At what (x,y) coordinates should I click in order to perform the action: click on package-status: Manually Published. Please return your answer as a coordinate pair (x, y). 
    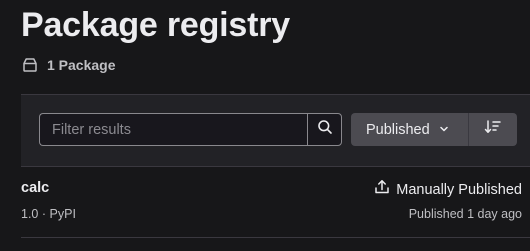
    Looking at the image, I should click on (448, 189).